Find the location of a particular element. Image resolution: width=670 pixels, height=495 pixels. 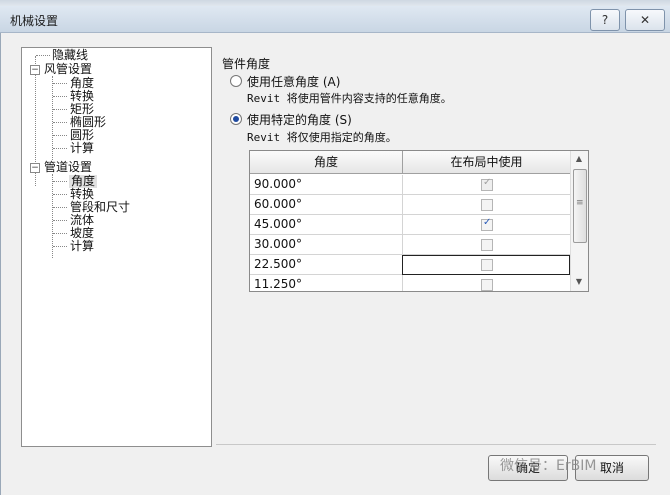

close-button: ✕ is located at coordinates (645, 20).